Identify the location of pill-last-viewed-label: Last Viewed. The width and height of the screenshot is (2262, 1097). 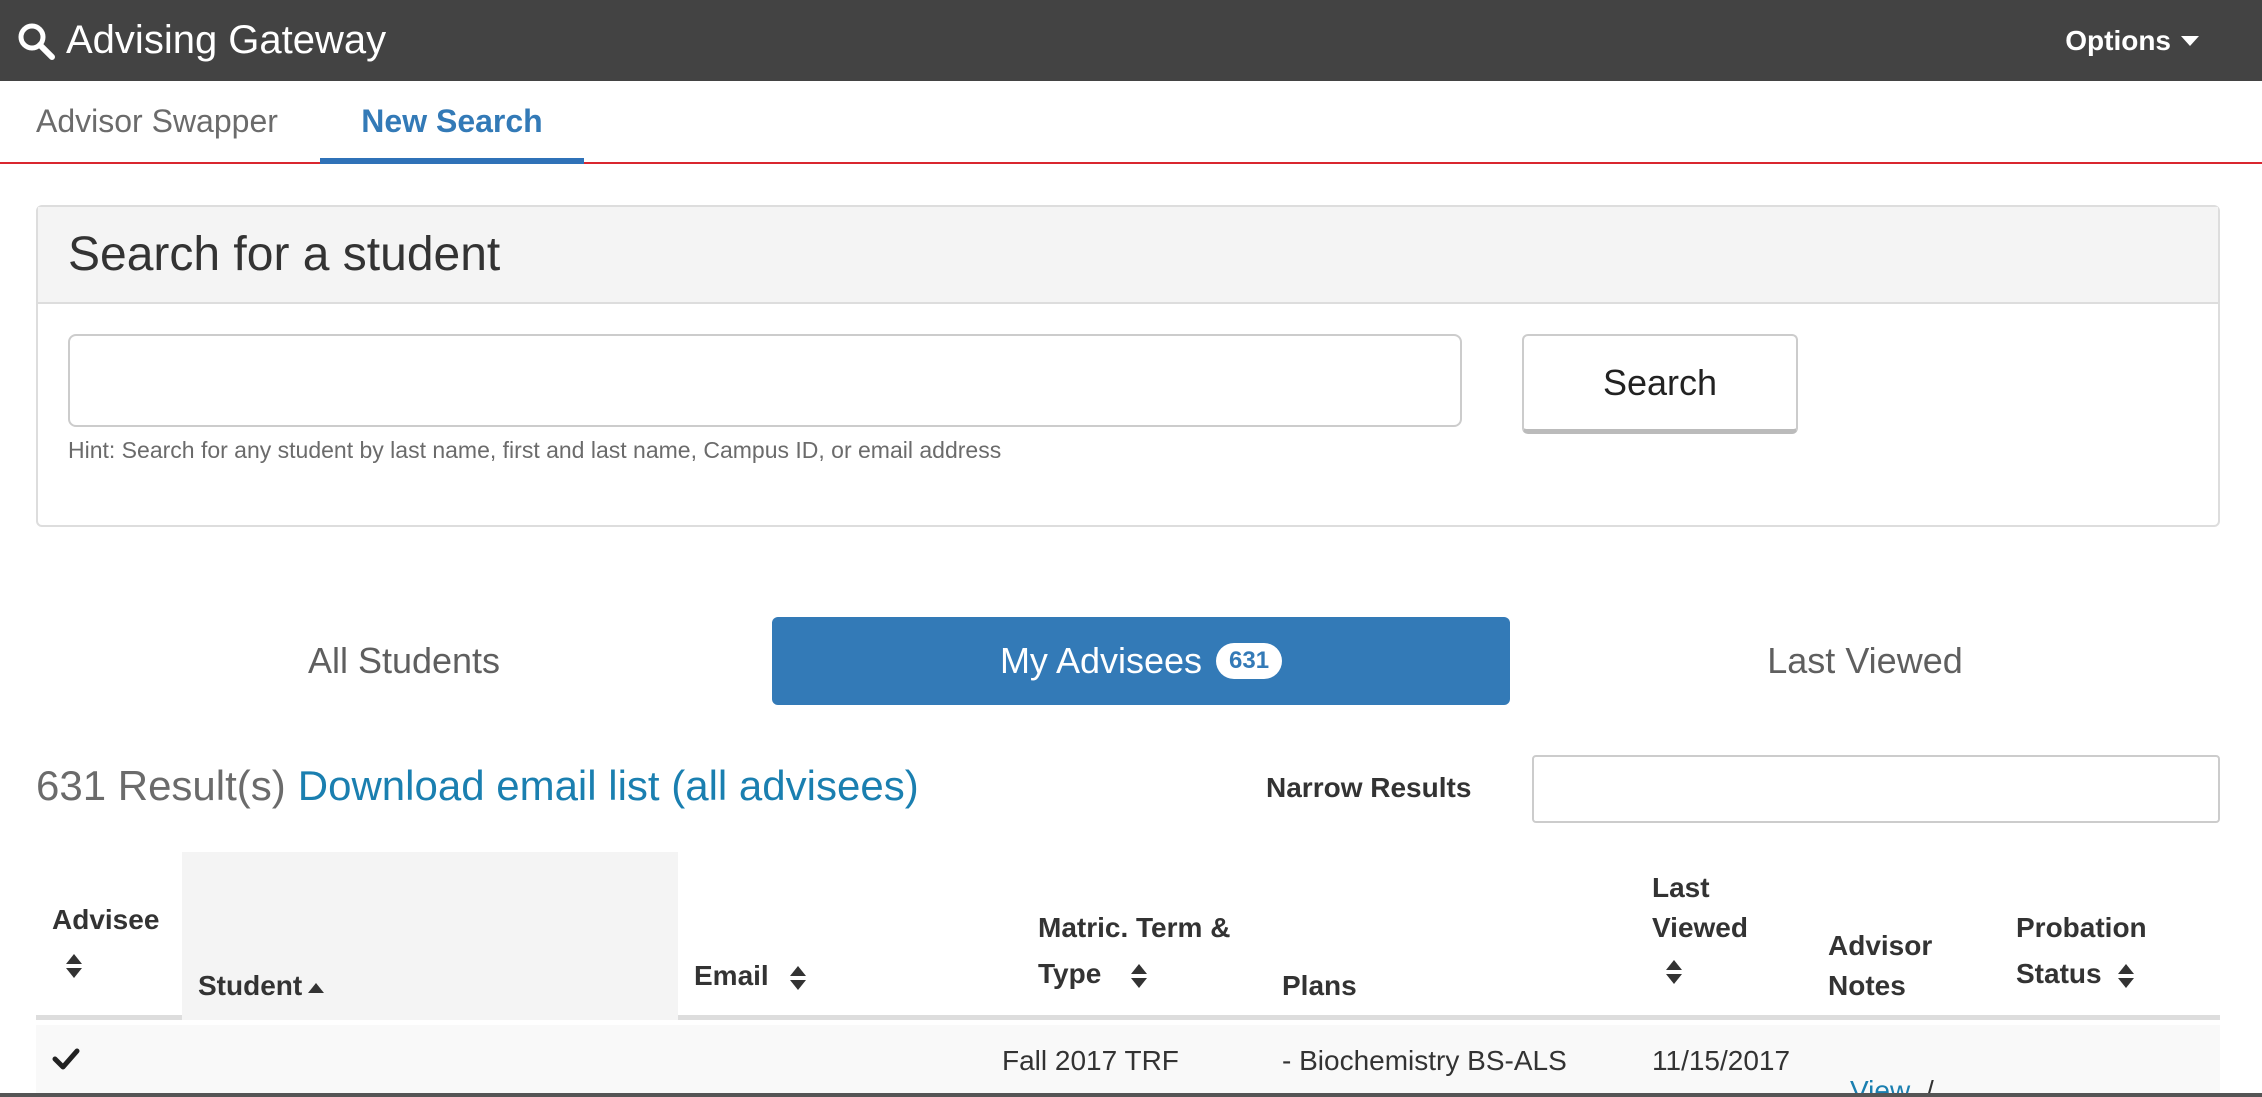
(1865, 660).